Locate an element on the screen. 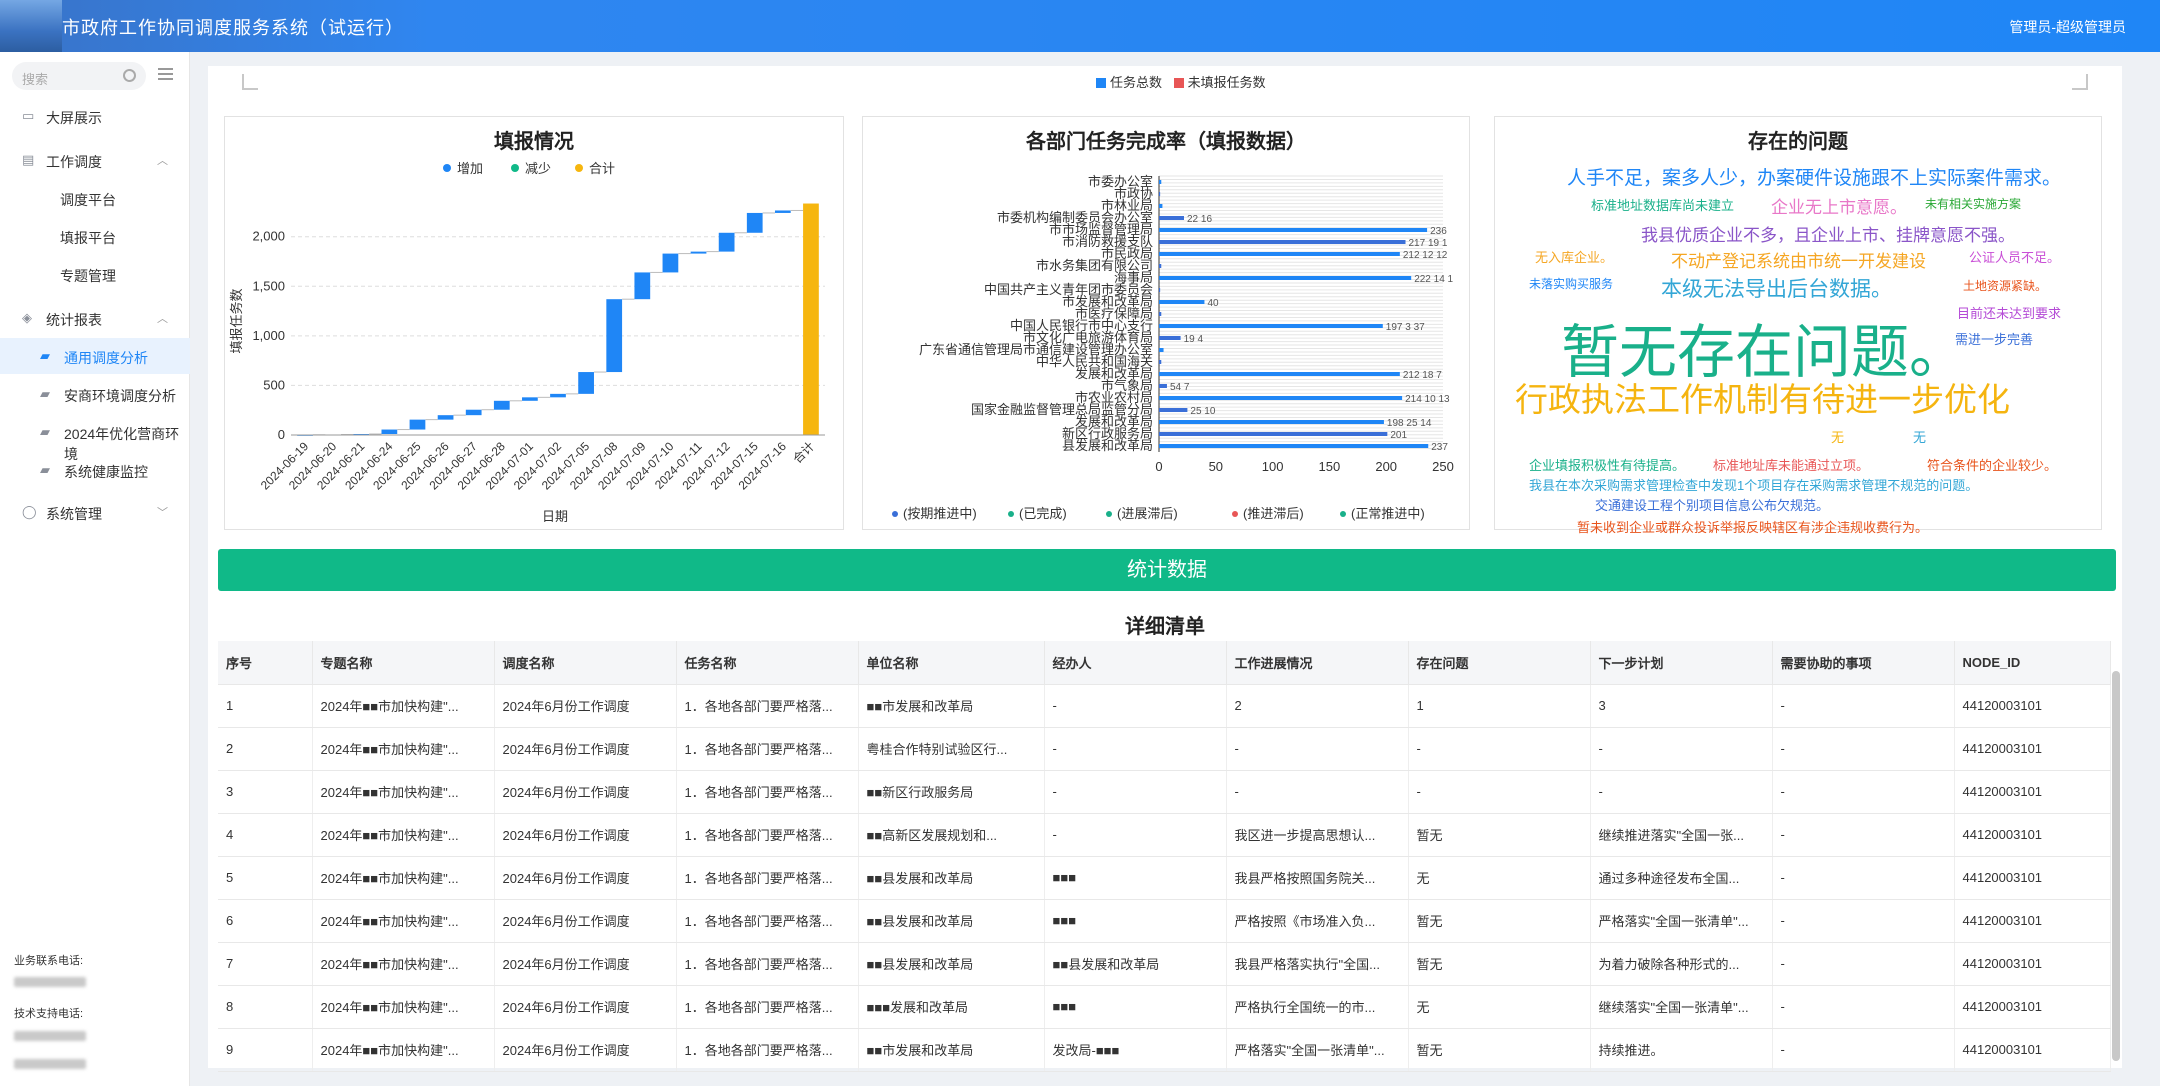 The image size is (2160, 1086). table-cell: 2 is located at coordinates (265, 749).